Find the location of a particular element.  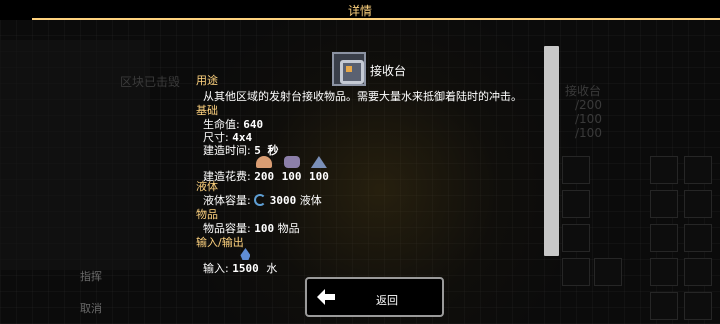

cost-copper-amount: 200 is located at coordinates (264, 176).